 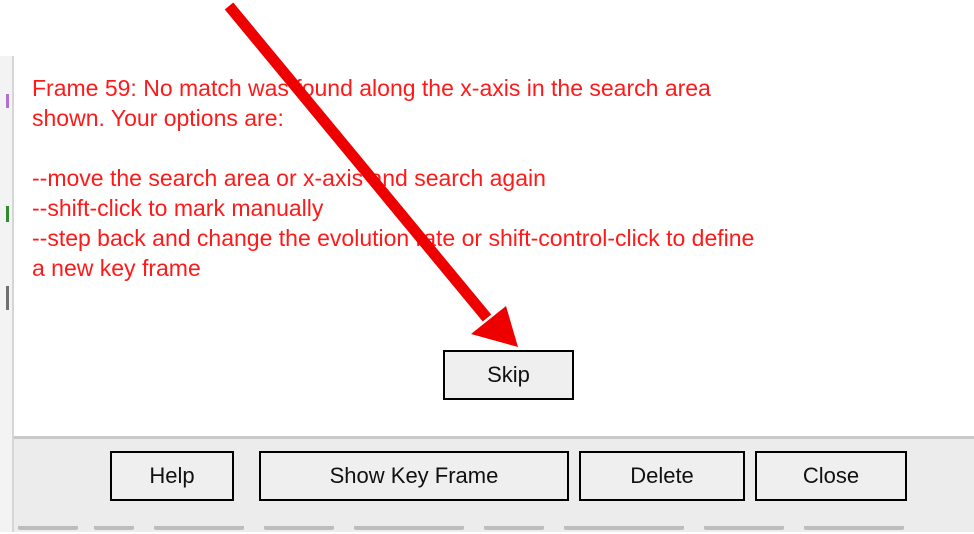 I want to click on skip-button: Skip, so click(x=508, y=375).